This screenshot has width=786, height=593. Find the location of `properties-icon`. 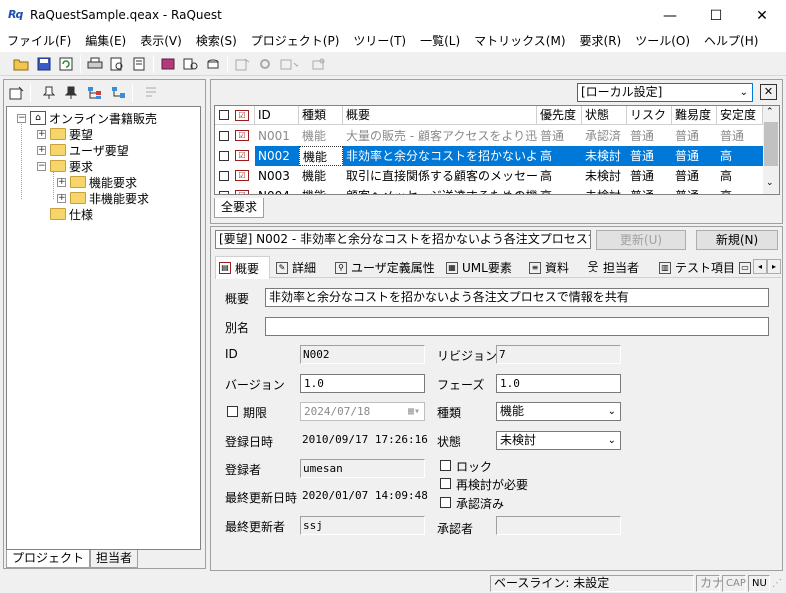

properties-icon is located at coordinates (243, 64).